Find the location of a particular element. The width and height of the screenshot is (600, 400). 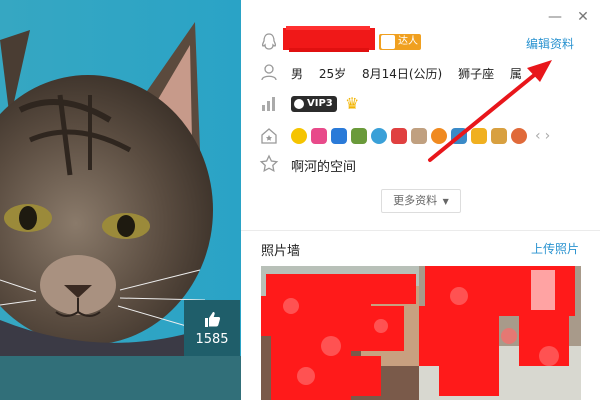

shield-medal-icon is located at coordinates (479, 135).